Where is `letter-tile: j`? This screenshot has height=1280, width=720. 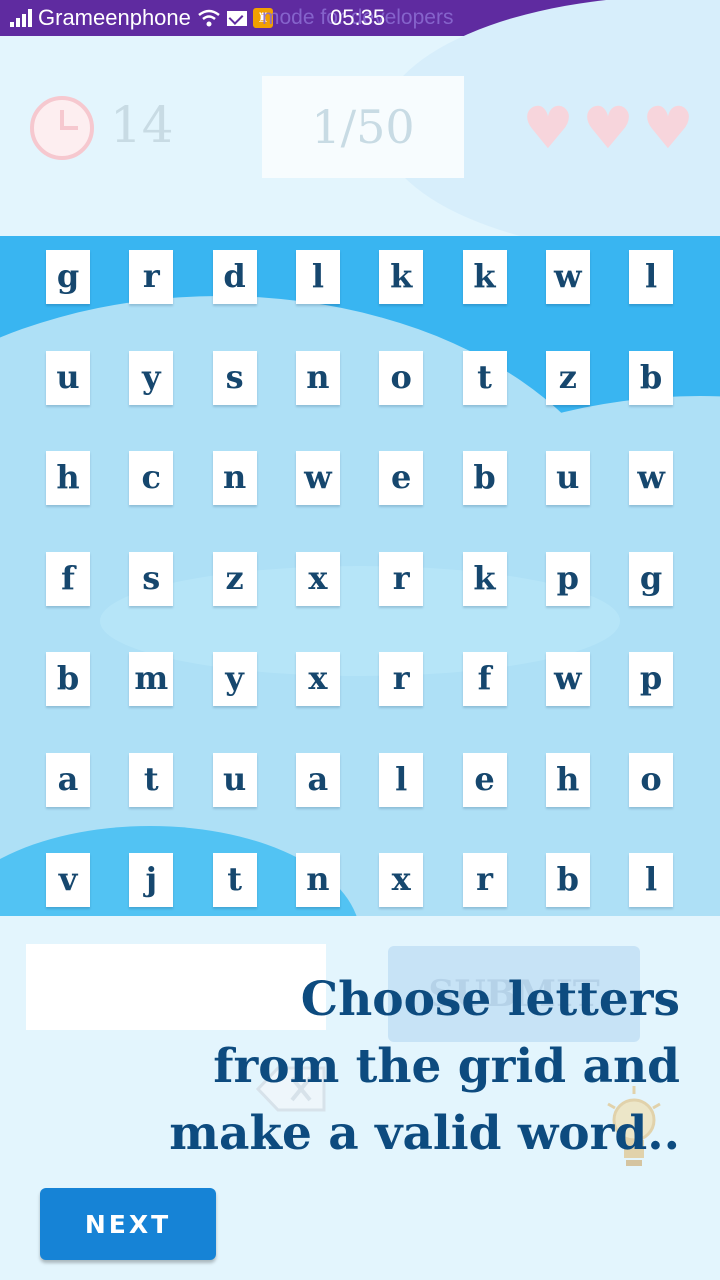 letter-tile: j is located at coordinates (151, 880).